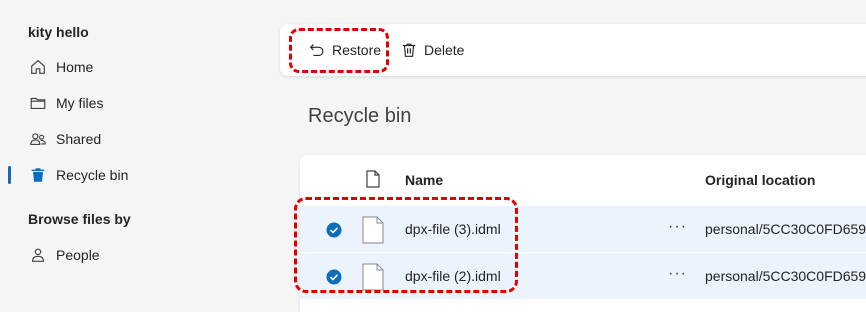  What do you see at coordinates (38, 67) in the screenshot?
I see `home-icon` at bounding box center [38, 67].